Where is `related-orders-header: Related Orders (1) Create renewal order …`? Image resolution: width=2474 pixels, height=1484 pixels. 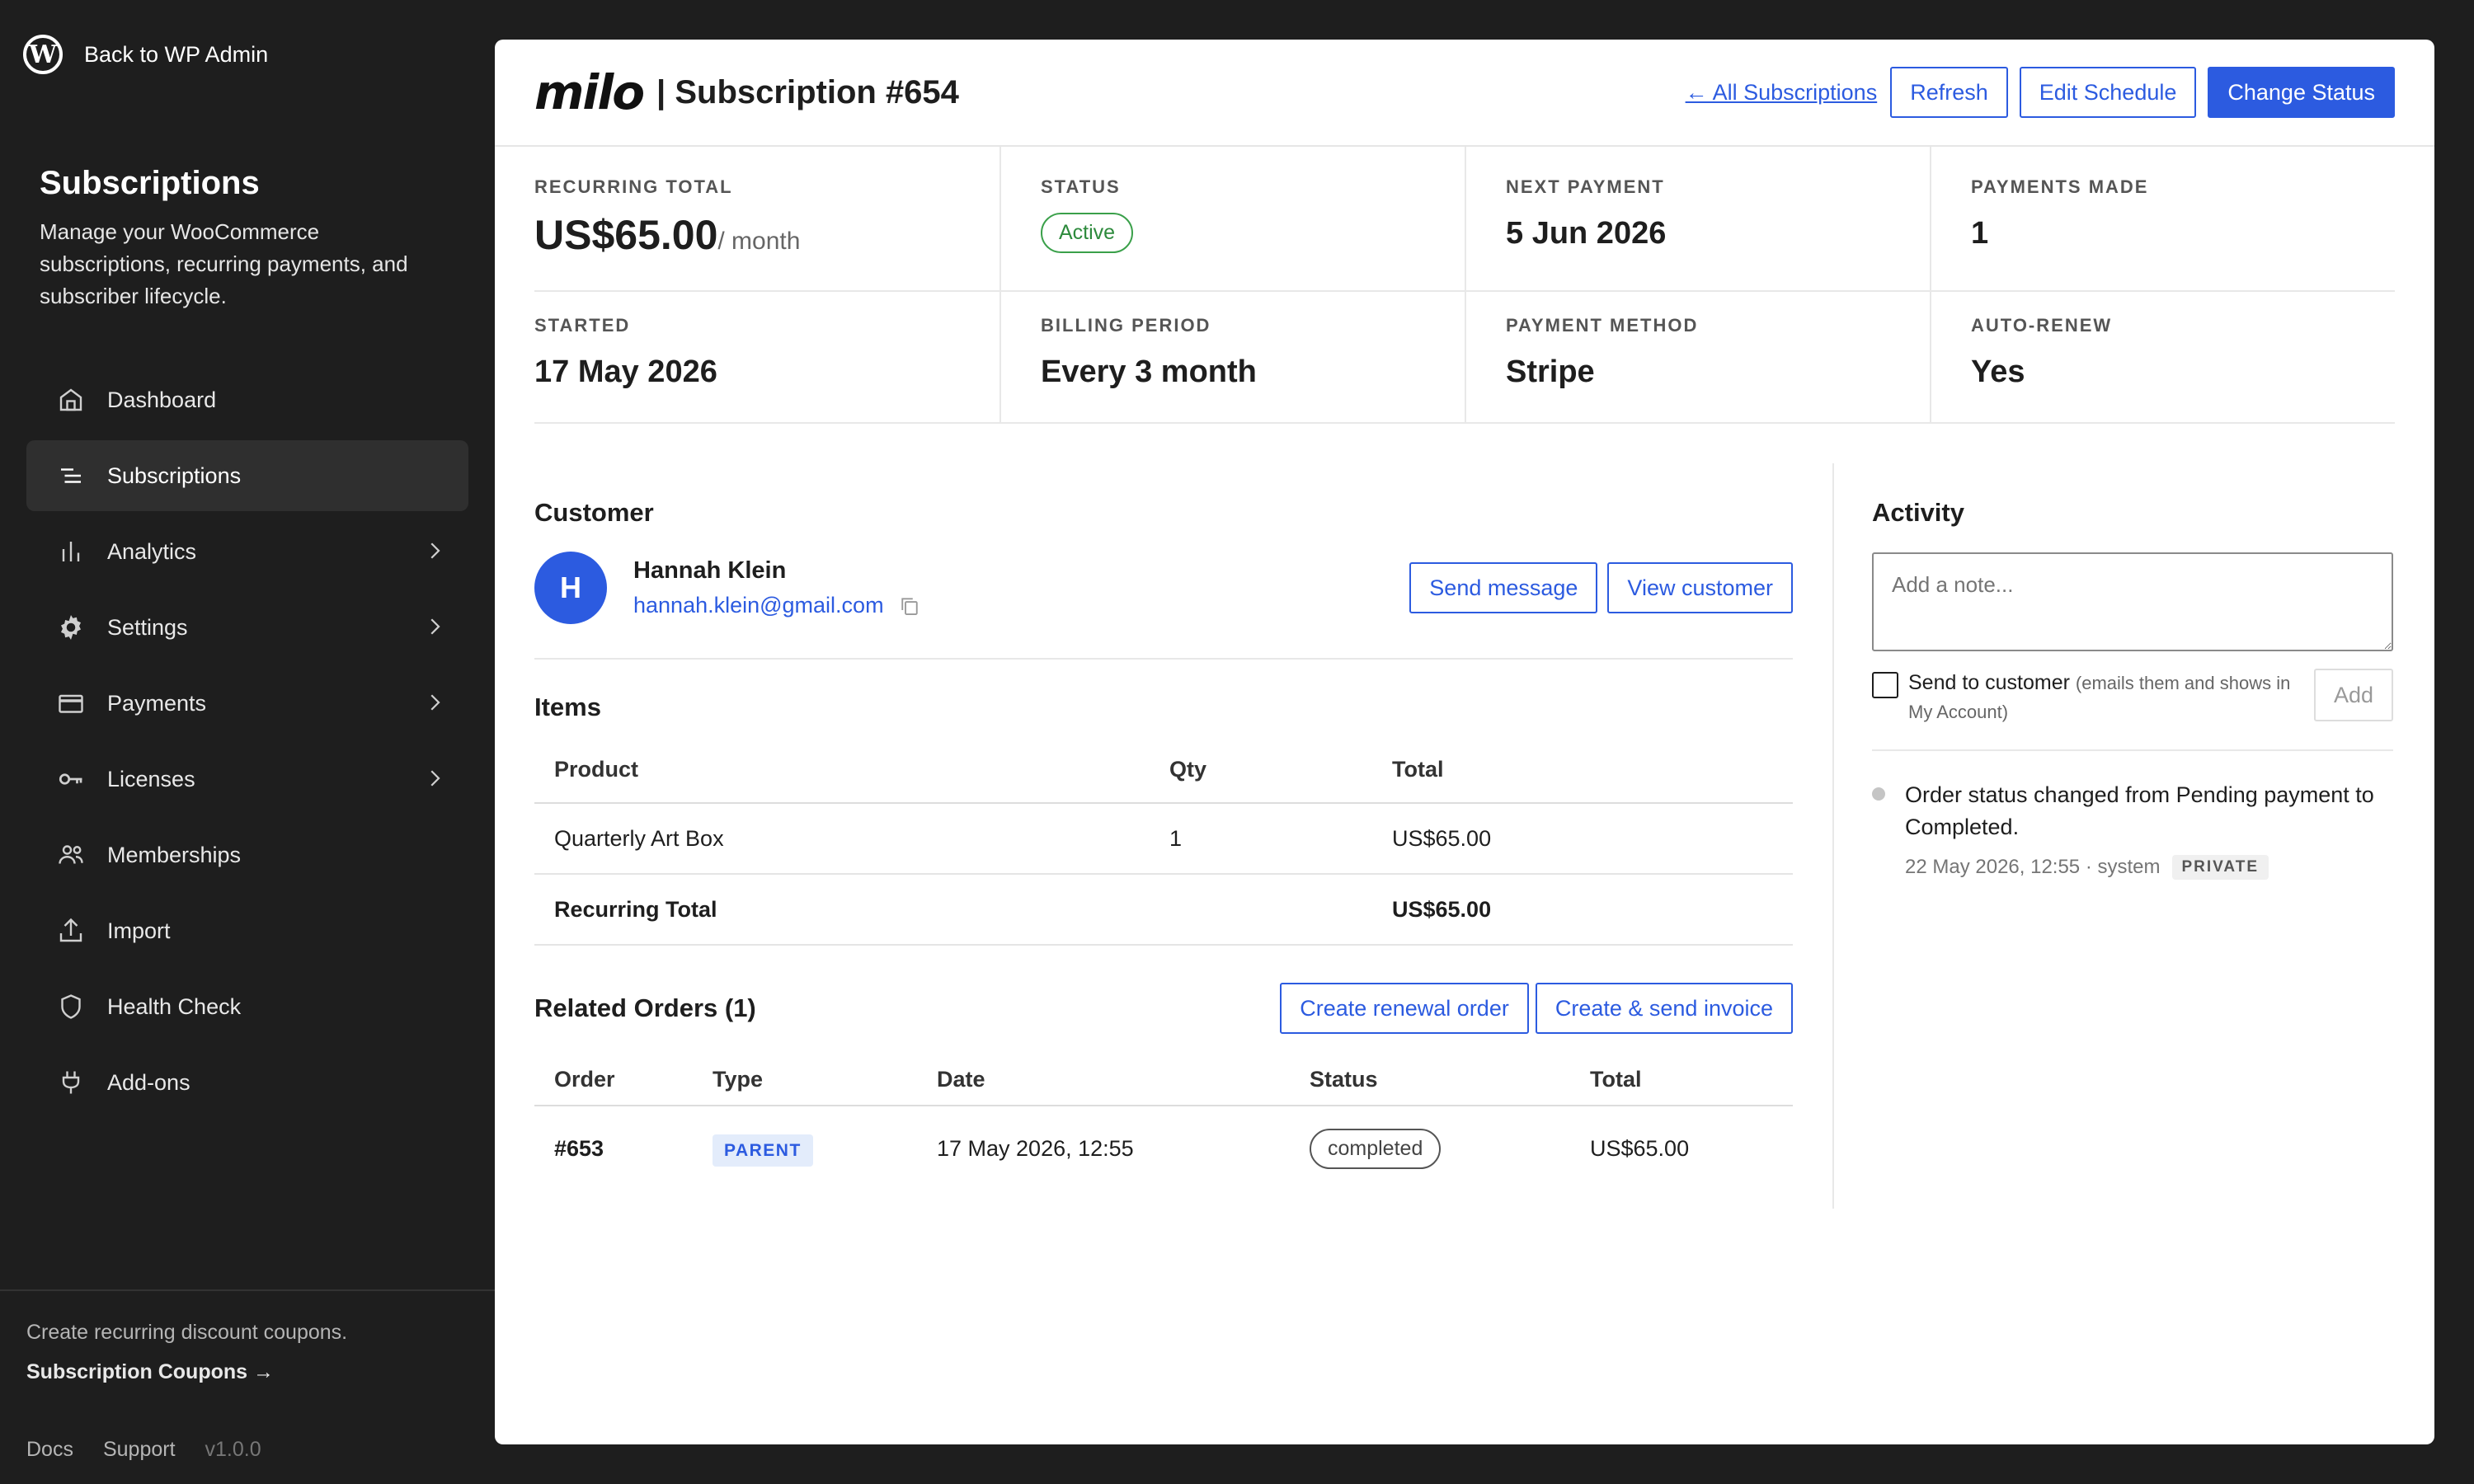 related-orders-header: Related Orders (1) Create renewal order … is located at coordinates (1163, 1009).